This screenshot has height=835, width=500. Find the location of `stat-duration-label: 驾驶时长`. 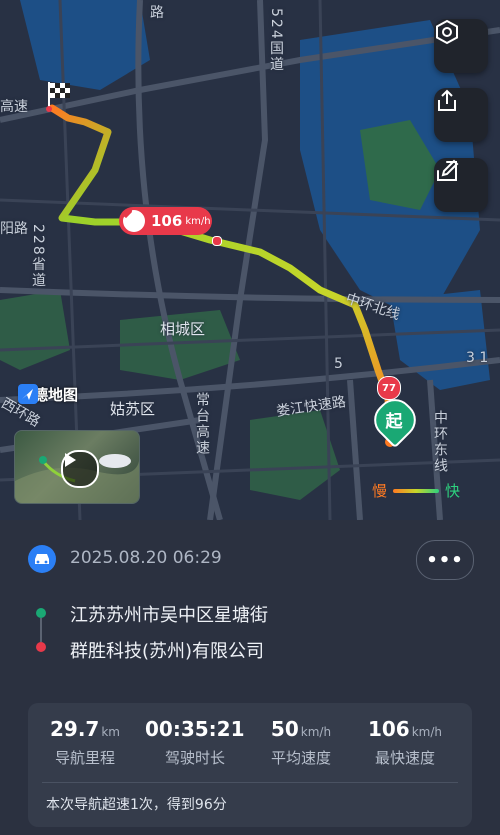

stat-duration-label: 驾驶时长 is located at coordinates (194, 758).